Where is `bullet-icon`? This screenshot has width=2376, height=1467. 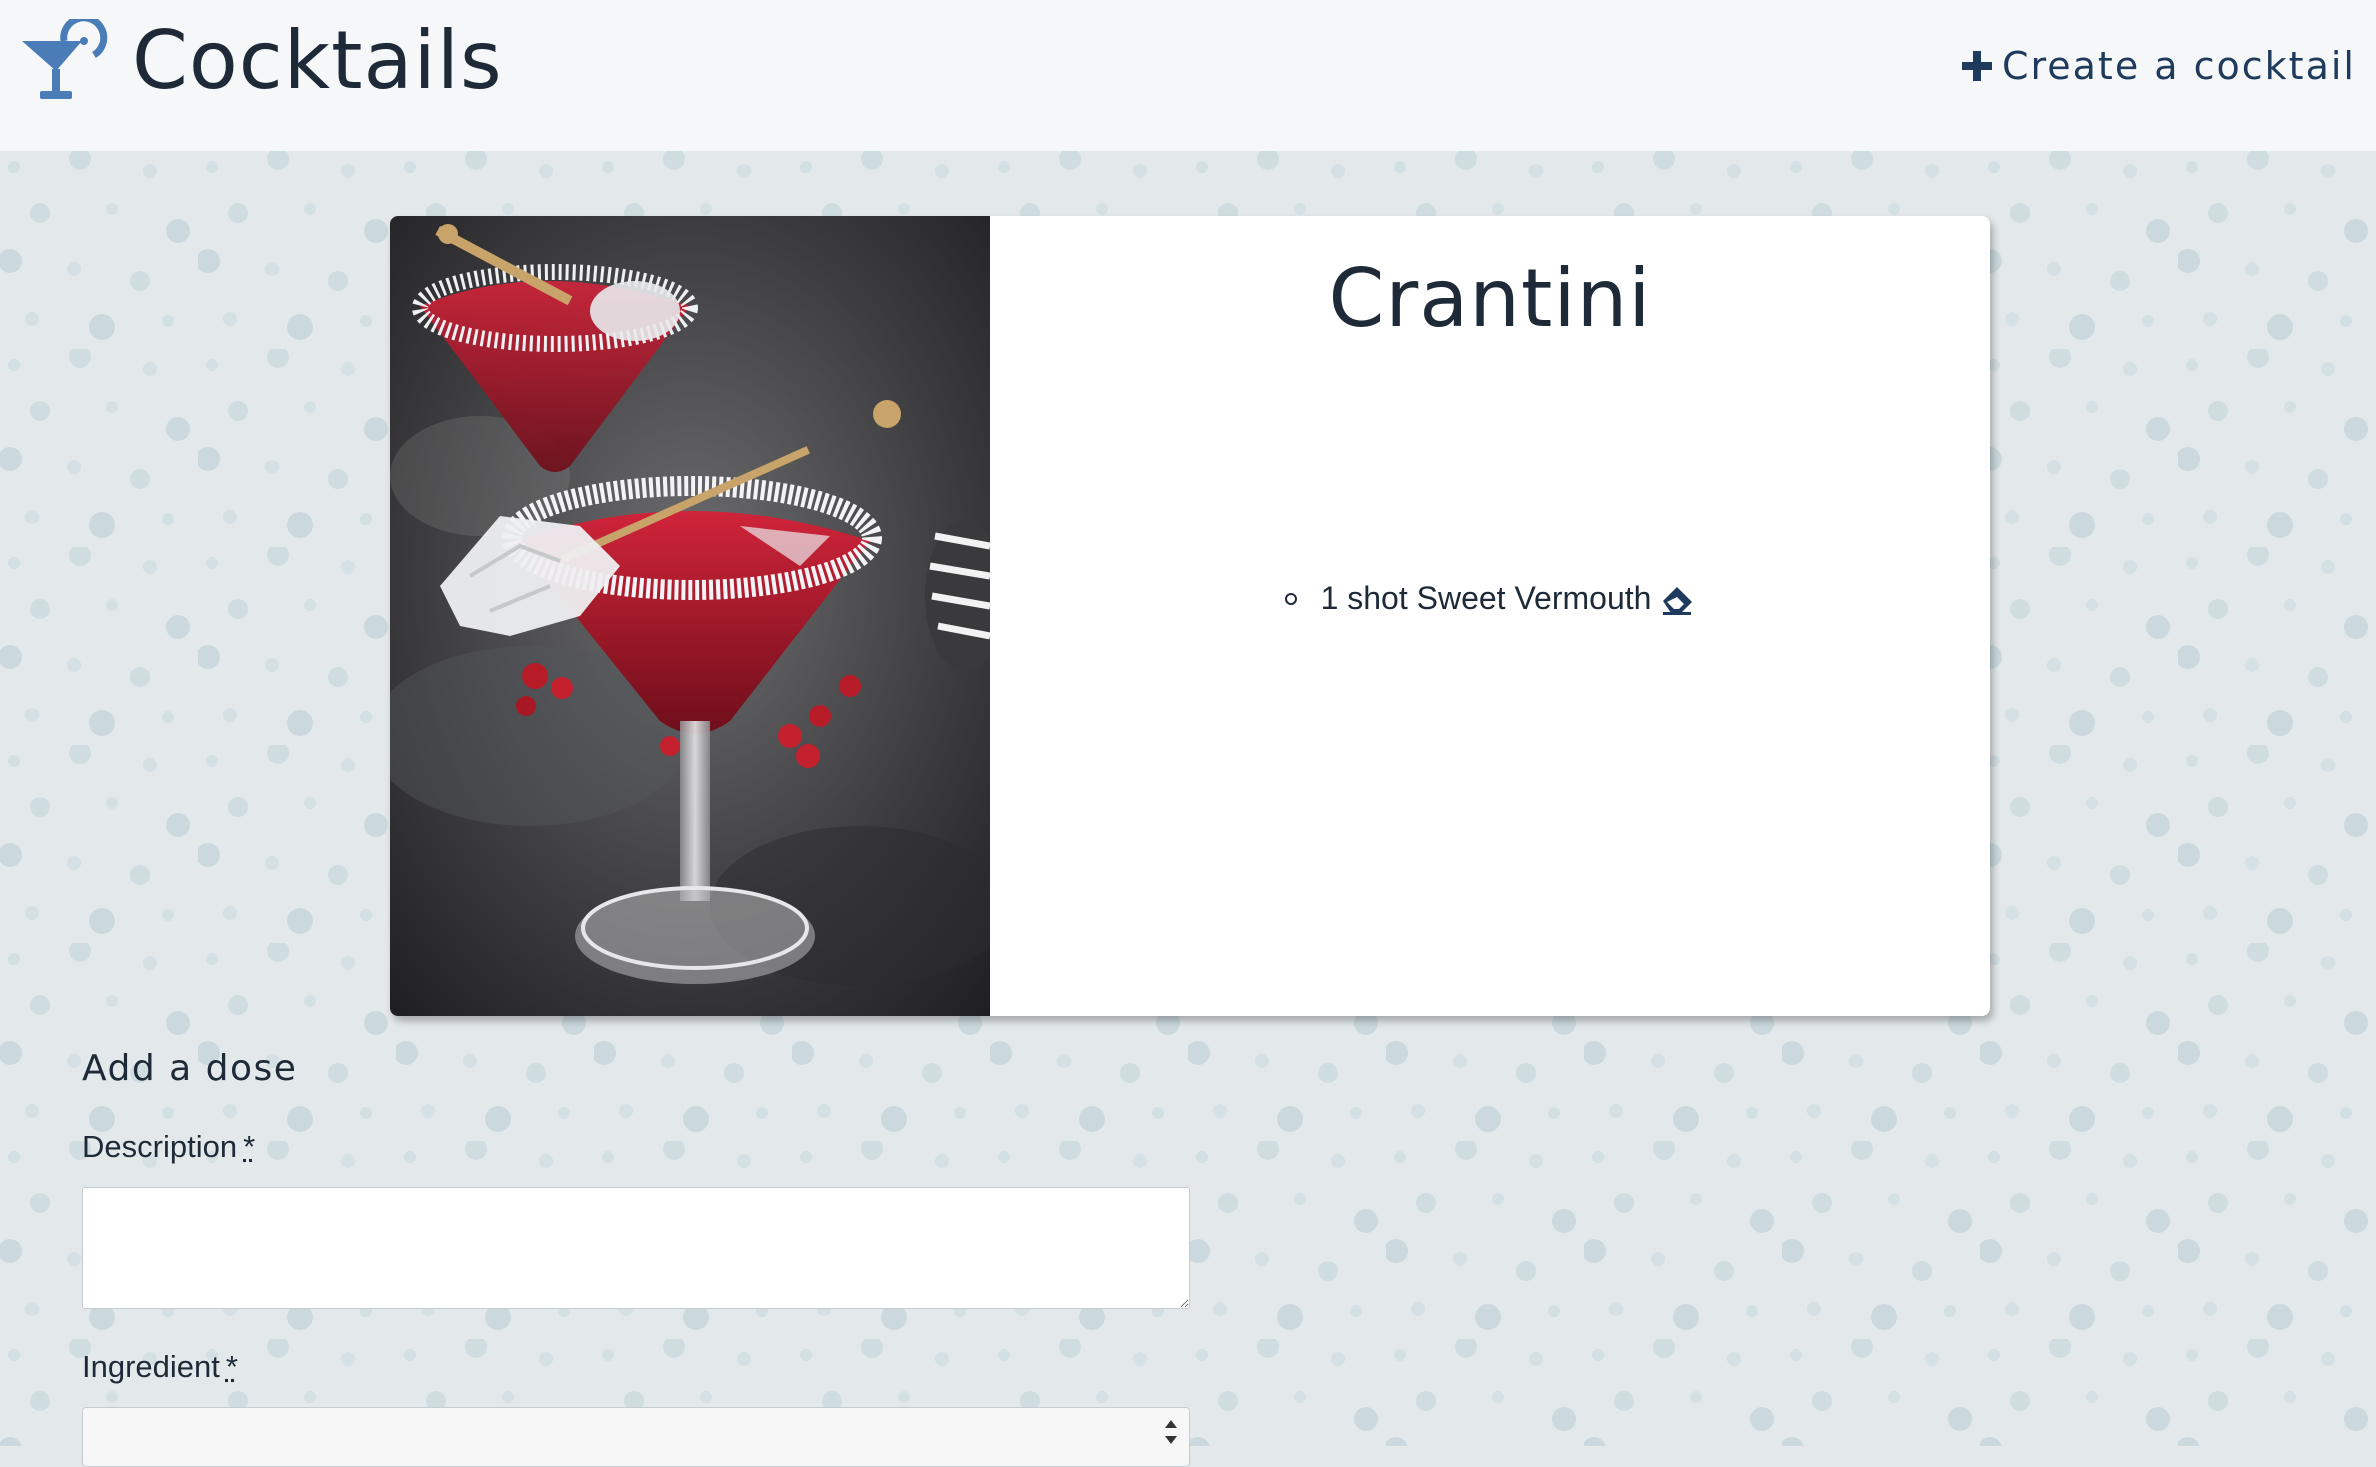
bullet-icon is located at coordinates (1291, 599).